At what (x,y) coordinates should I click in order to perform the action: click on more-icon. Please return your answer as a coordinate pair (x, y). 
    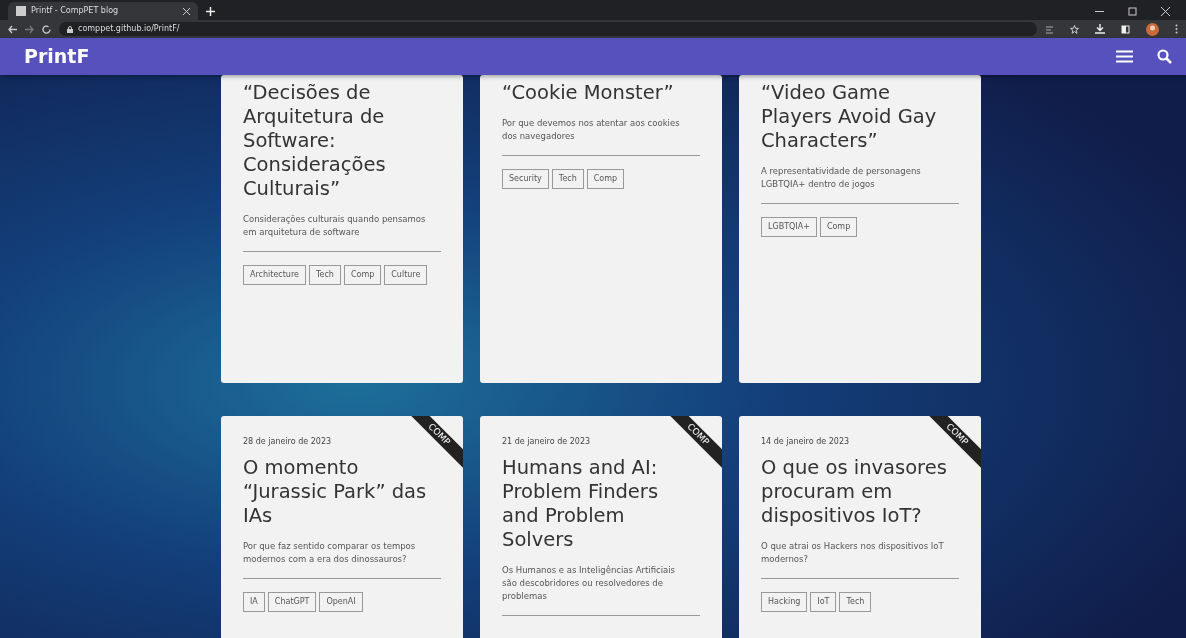
    Looking at the image, I should click on (1176, 29).